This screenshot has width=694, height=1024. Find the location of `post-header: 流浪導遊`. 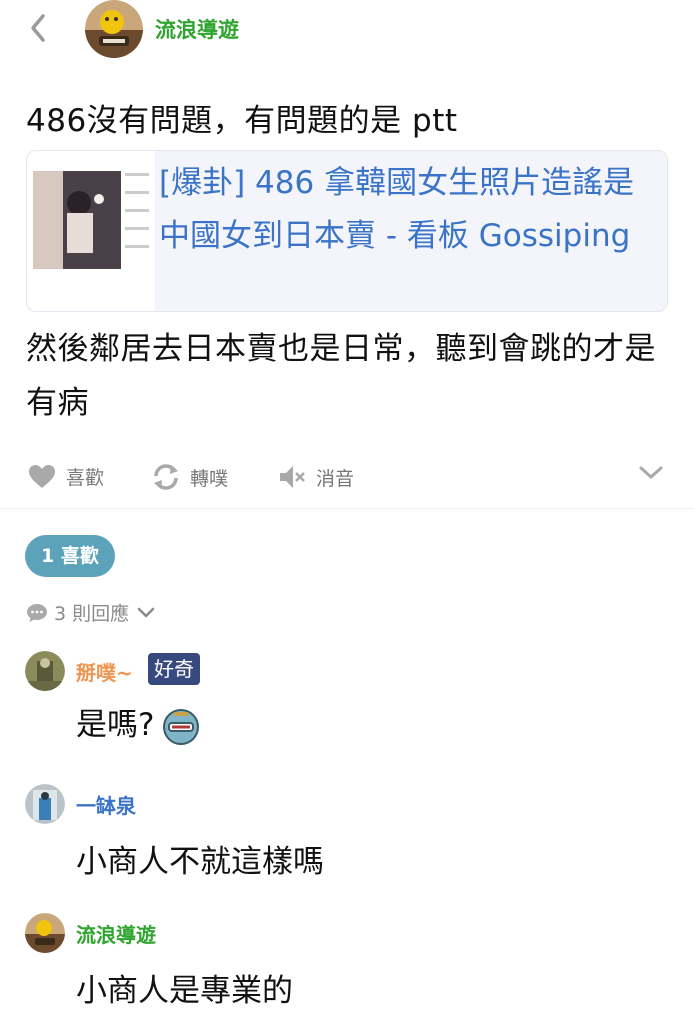

post-header: 流浪導遊 is located at coordinates (347, 30).